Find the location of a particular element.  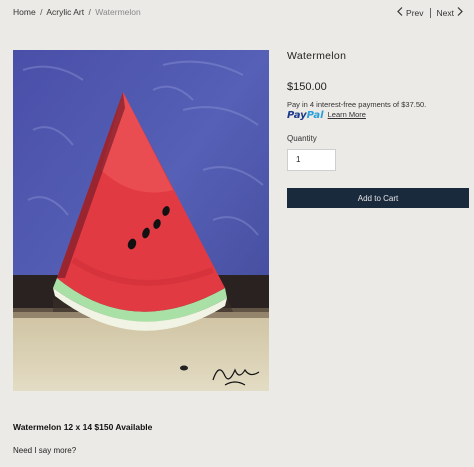

quantity-label: Quantity is located at coordinates (302, 138).